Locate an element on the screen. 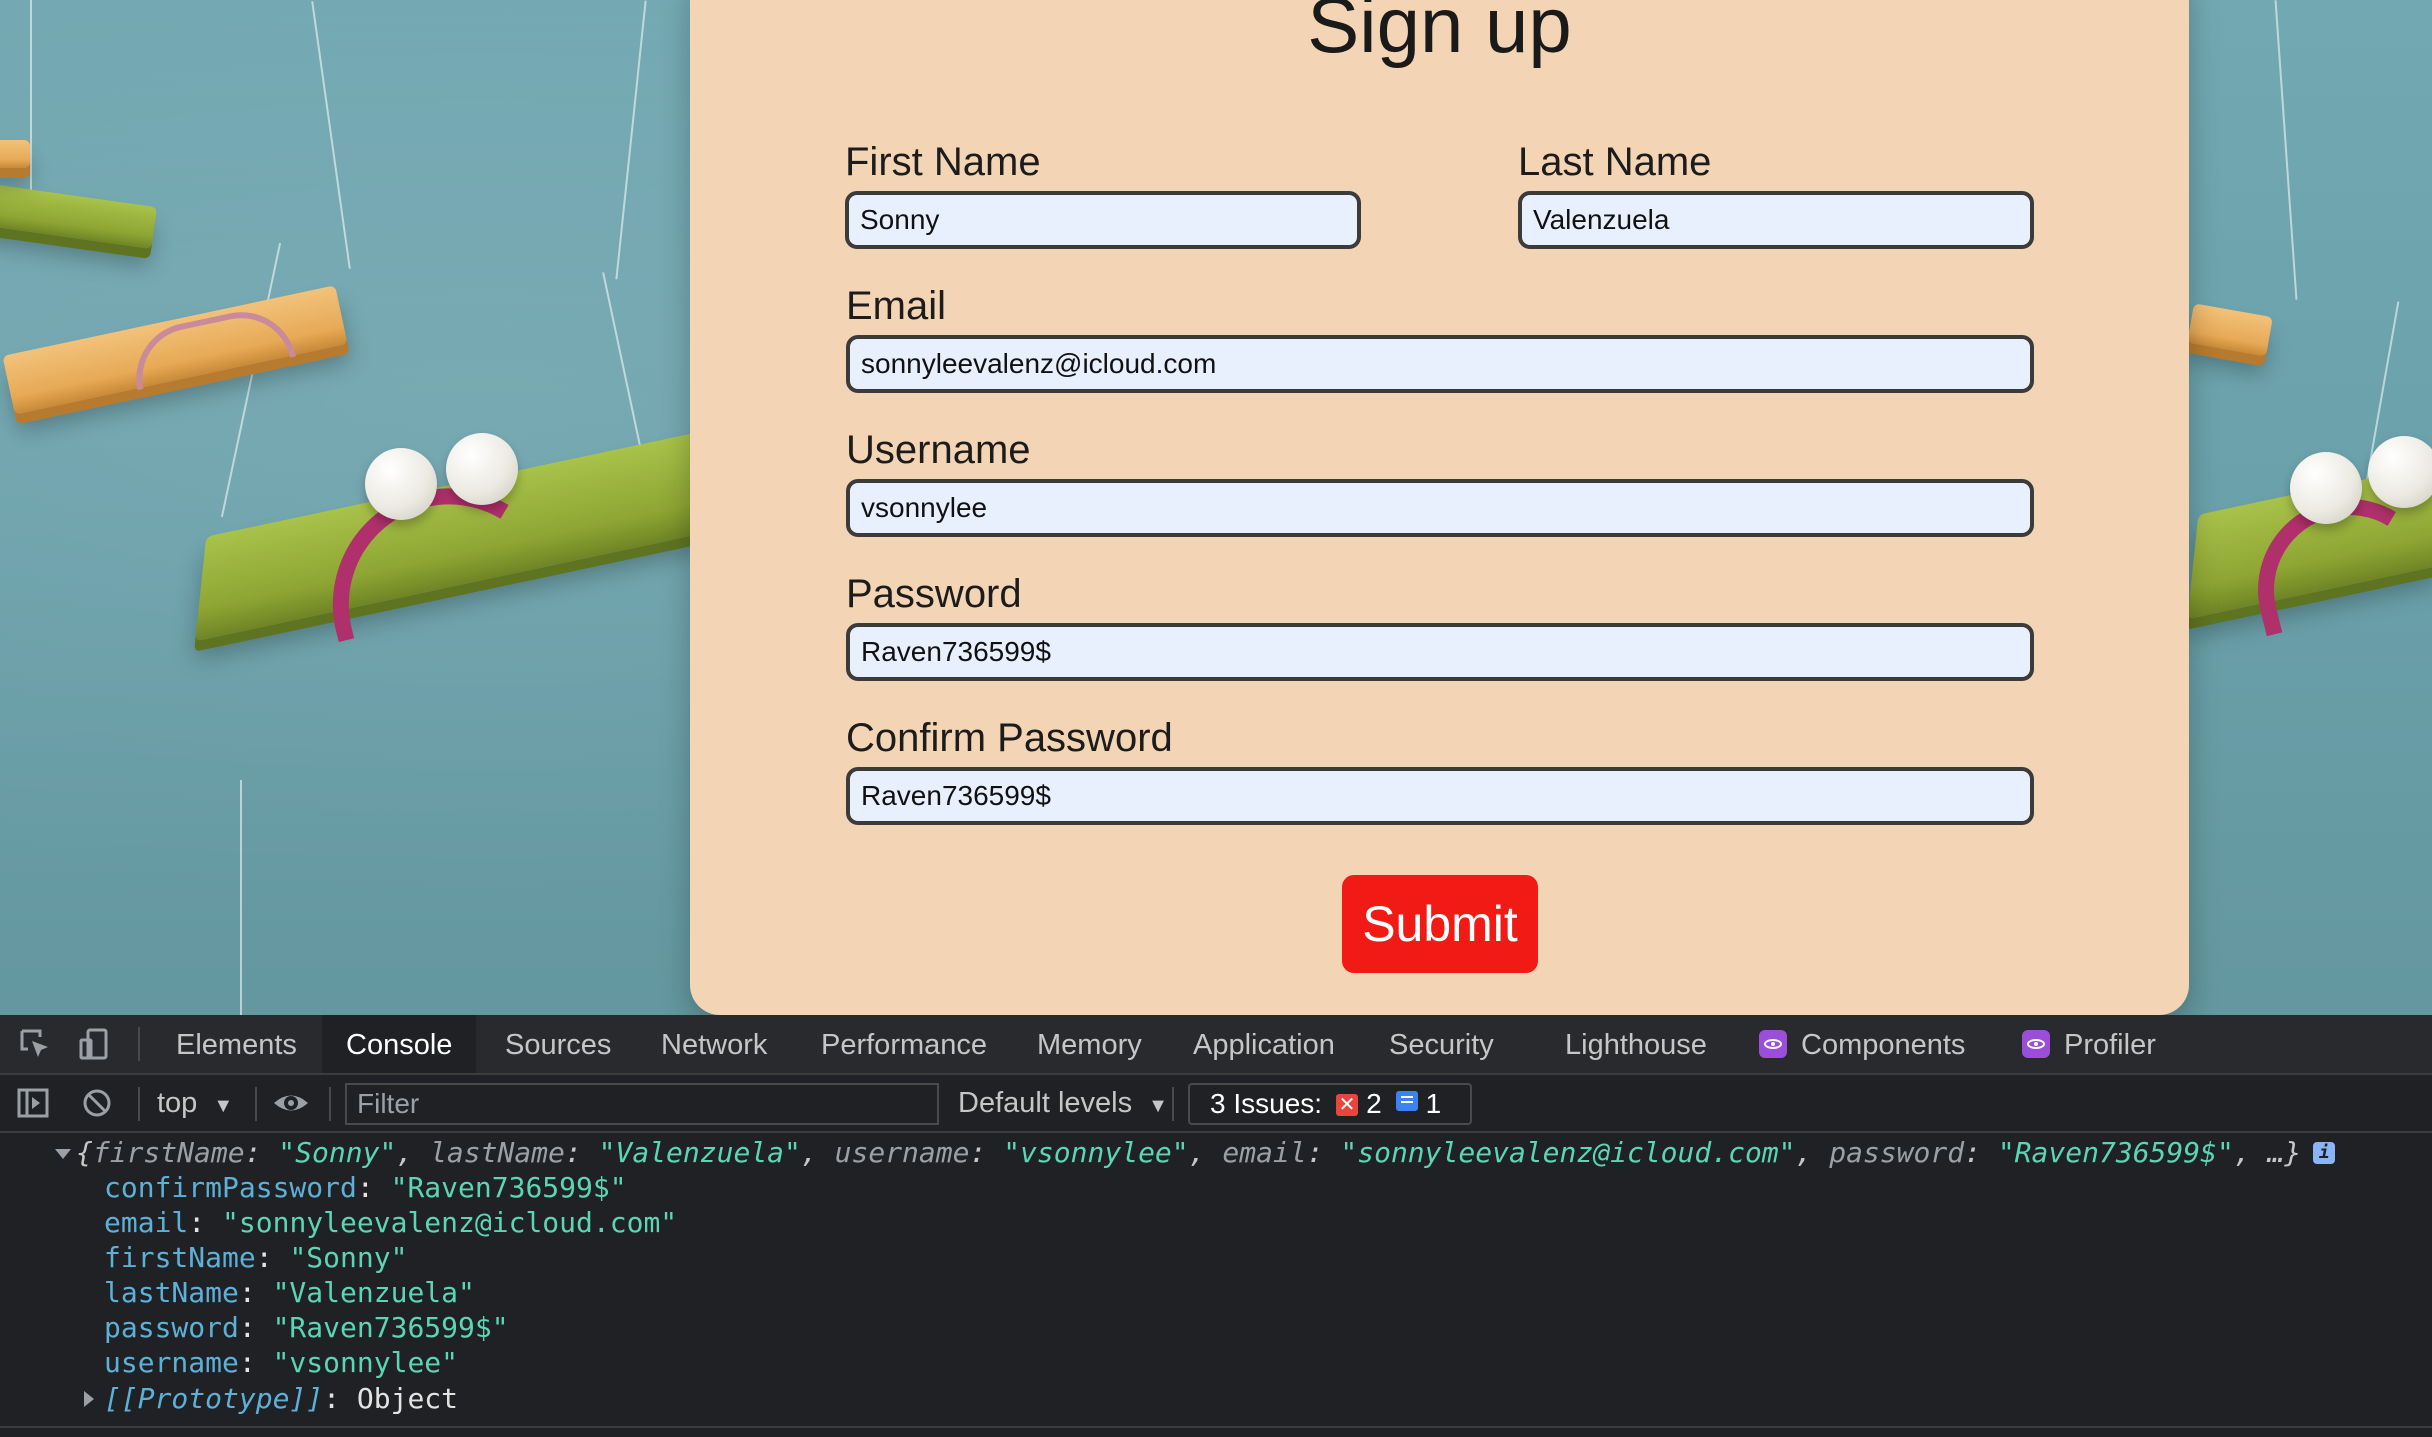  tab-memory: Memory is located at coordinates (1089, 1044).